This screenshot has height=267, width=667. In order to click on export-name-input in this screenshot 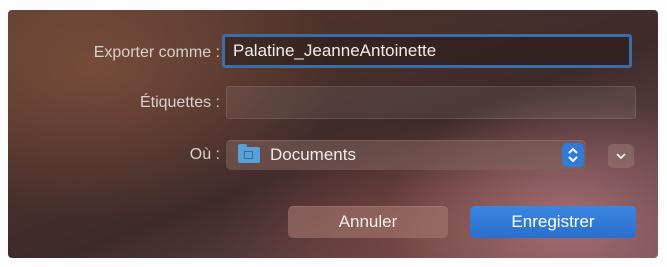, I will do `click(427, 51)`.